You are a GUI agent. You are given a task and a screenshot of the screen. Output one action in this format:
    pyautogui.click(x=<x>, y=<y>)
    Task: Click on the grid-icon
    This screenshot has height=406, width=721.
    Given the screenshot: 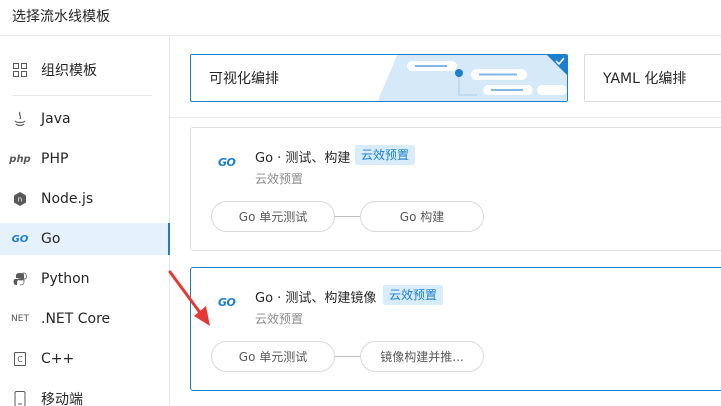 What is the action you would take?
    pyautogui.click(x=20, y=70)
    